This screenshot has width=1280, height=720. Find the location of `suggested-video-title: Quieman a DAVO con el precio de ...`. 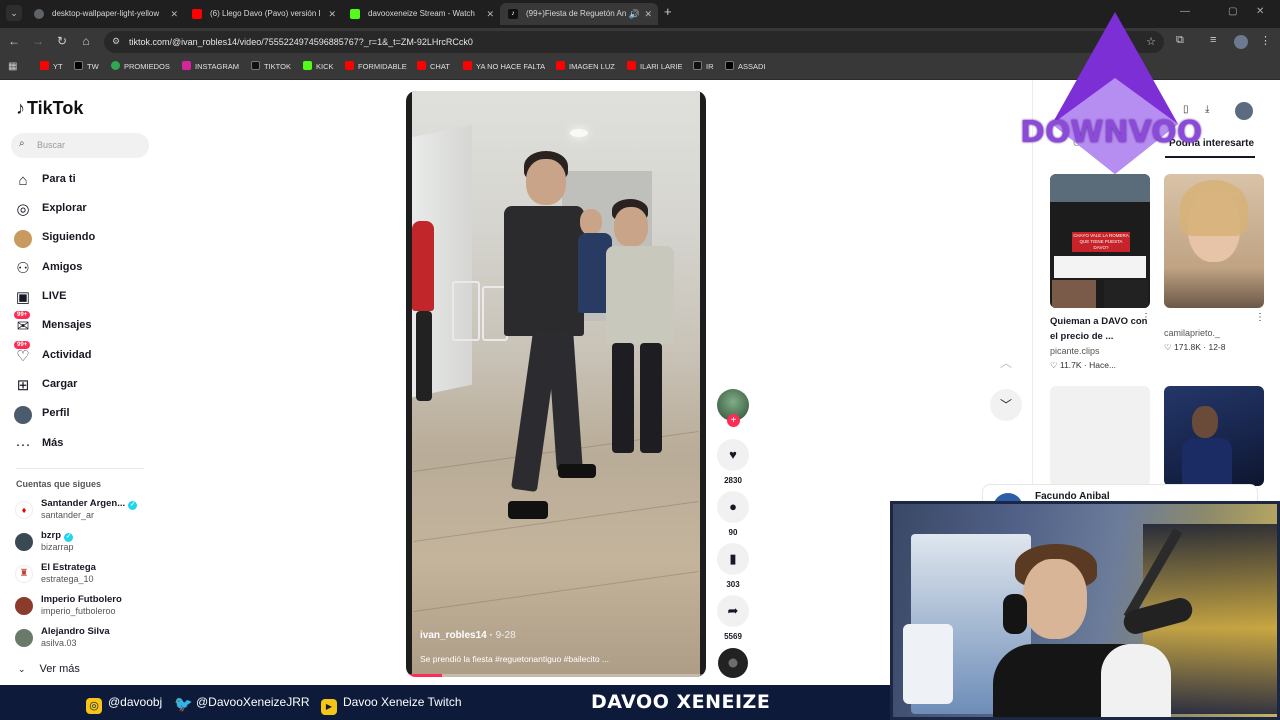

suggested-video-title: Quieman a DAVO con el precio de ... is located at coordinates (1100, 329).